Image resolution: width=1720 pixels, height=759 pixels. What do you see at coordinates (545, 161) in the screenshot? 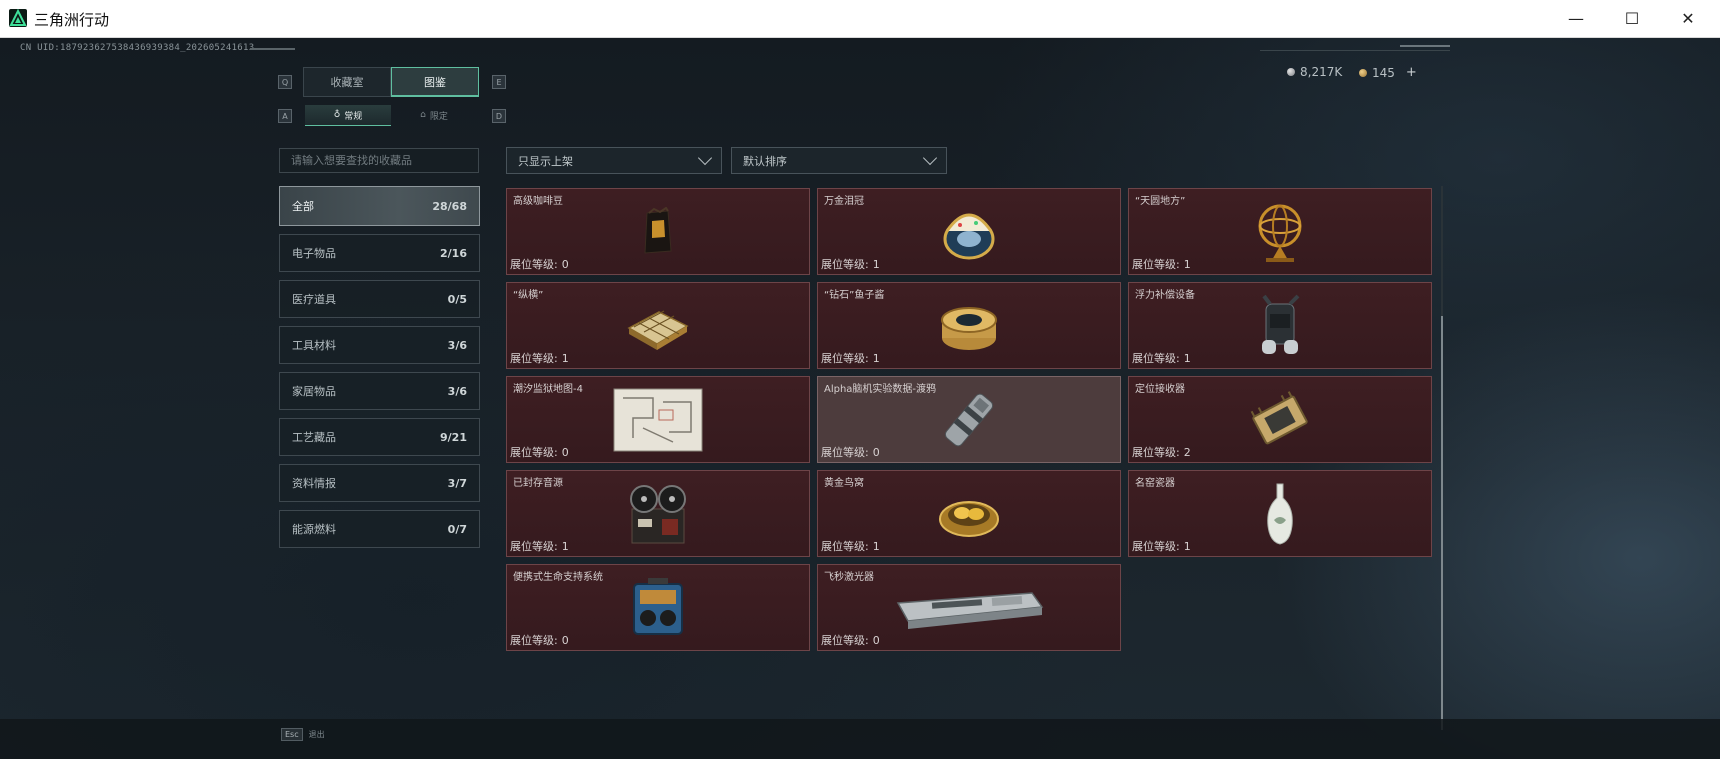
I see `display-filter-value: 只显示上架` at bounding box center [545, 161].